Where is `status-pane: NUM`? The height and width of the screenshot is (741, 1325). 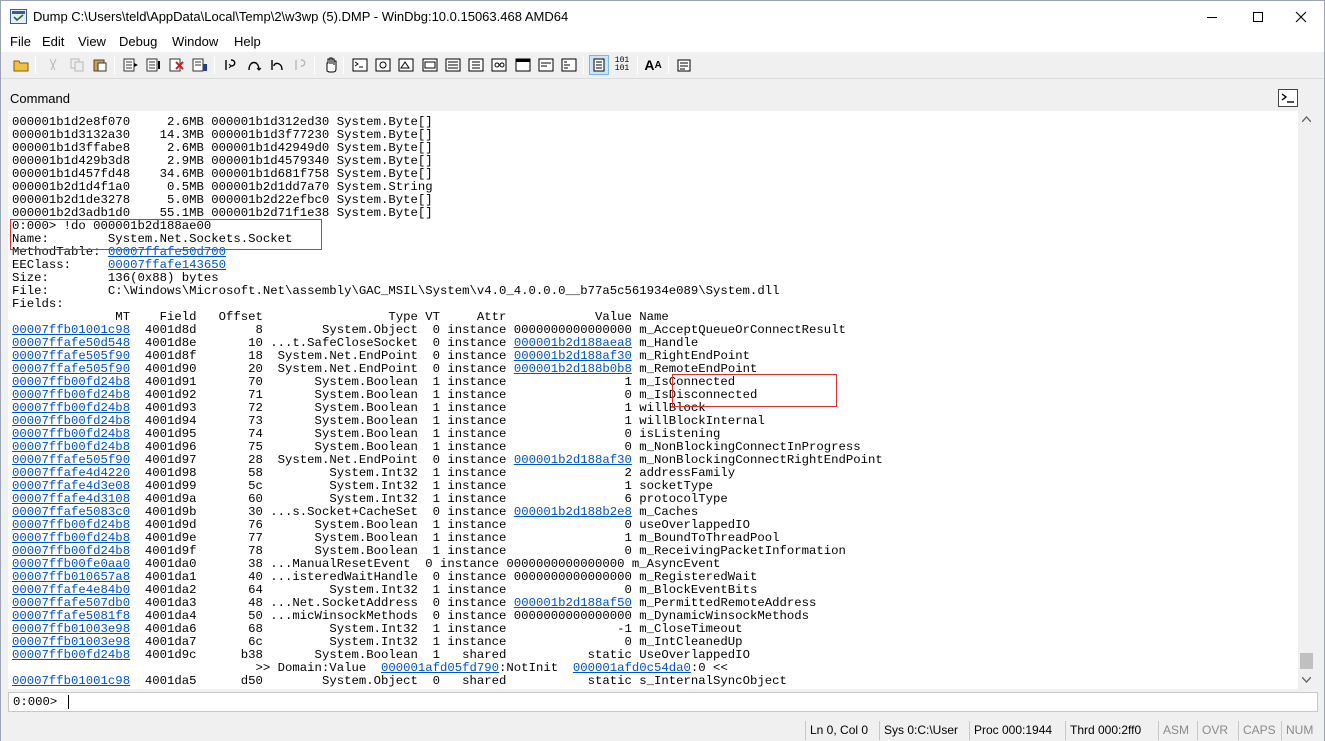 status-pane: NUM is located at coordinates (1302, 730).